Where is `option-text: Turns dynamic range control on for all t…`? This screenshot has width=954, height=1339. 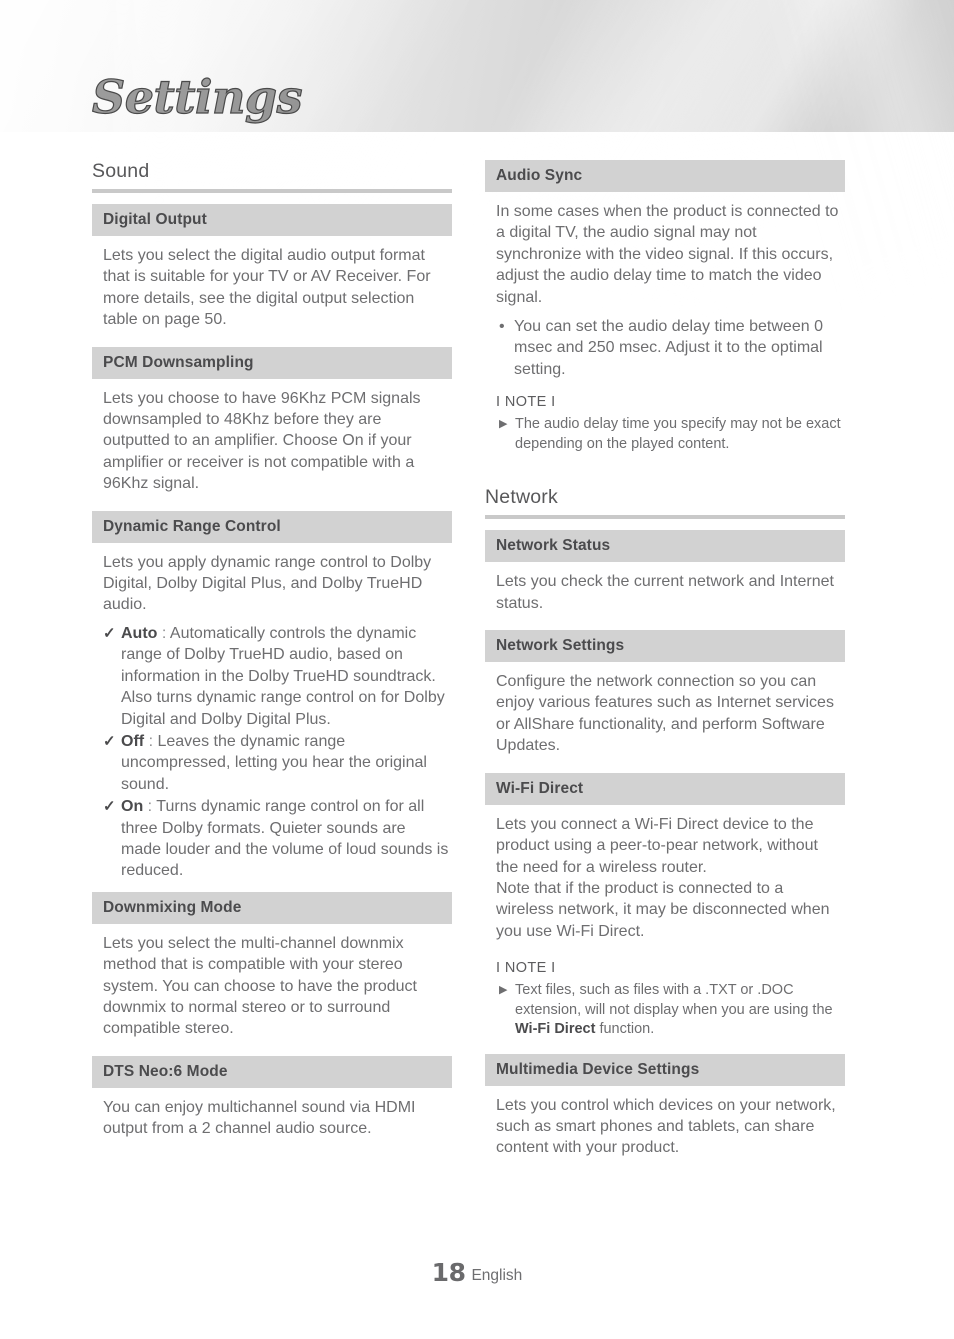 option-text: Turns dynamic range control on for all t… is located at coordinates (285, 839).